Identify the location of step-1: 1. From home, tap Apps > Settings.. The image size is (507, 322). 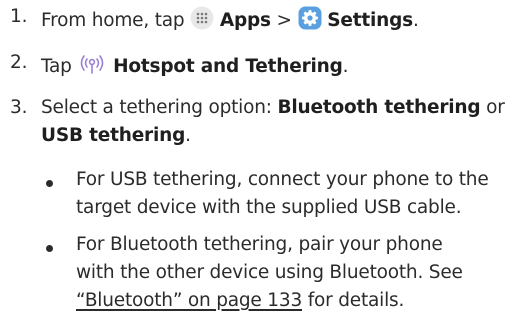
(253, 19).